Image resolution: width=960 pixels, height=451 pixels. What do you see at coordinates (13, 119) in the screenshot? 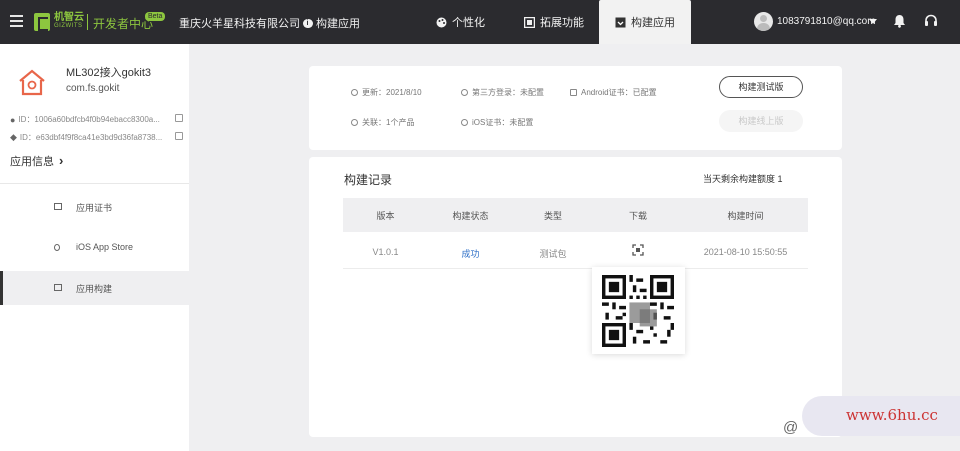
I see `apple-icon: ●` at bounding box center [13, 119].